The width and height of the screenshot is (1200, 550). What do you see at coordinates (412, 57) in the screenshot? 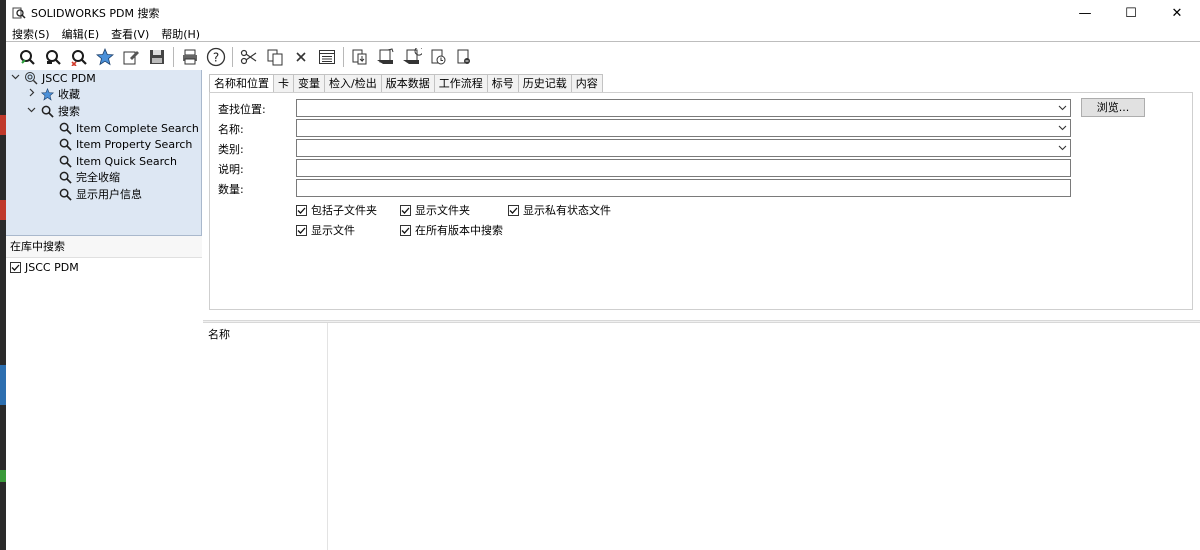
I see `undo-checkout-icon` at bounding box center [412, 57].